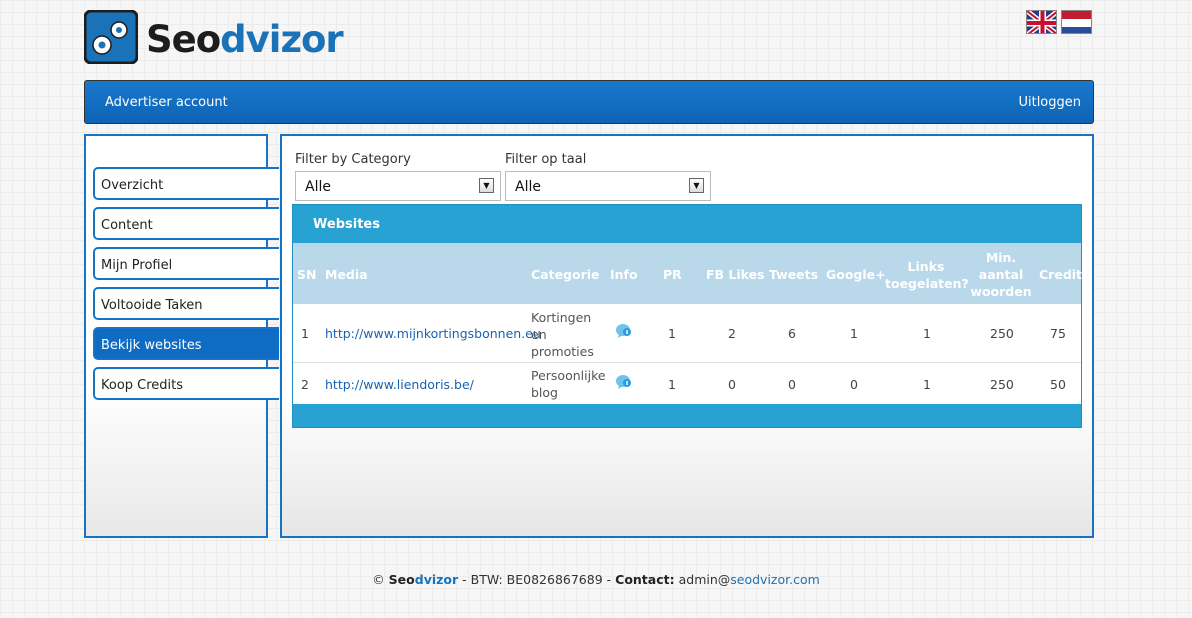 The image size is (1192, 618). What do you see at coordinates (305, 384) in the screenshot?
I see `cell-sn: 2` at bounding box center [305, 384].